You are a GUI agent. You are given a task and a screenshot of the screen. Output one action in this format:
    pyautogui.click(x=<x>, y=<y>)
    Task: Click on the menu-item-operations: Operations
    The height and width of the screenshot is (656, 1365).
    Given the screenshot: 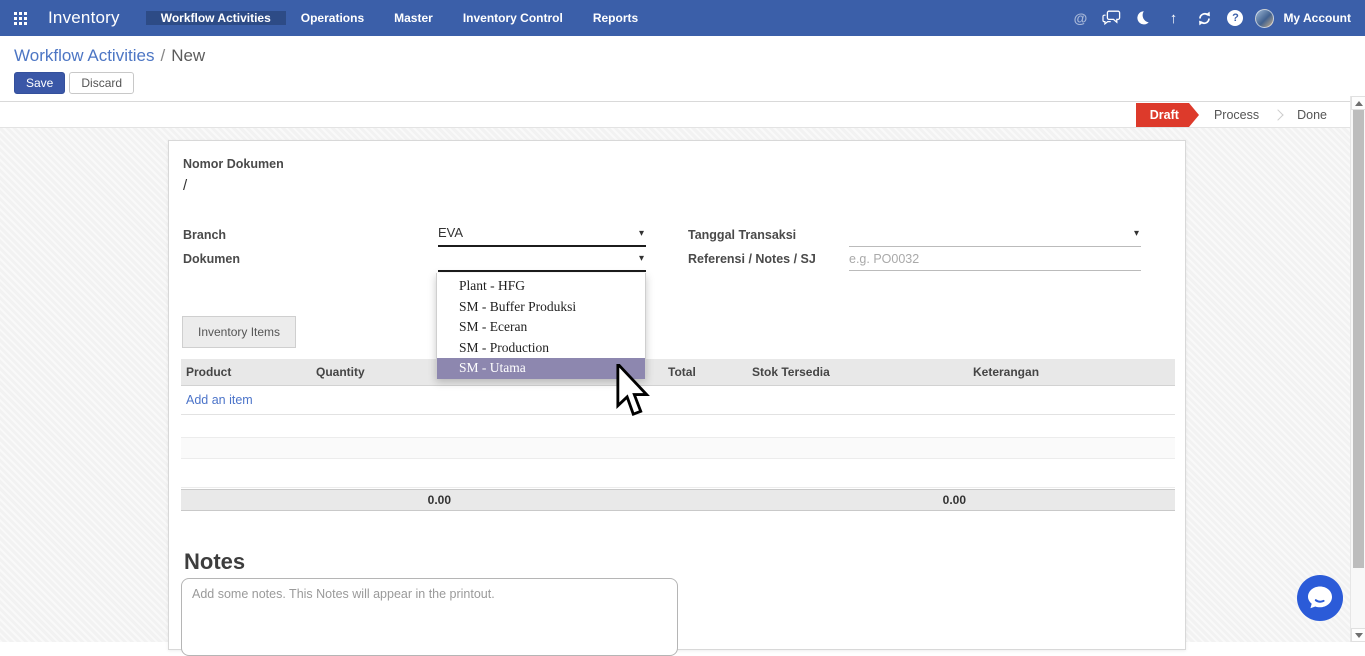 What is the action you would take?
    pyautogui.click(x=332, y=18)
    